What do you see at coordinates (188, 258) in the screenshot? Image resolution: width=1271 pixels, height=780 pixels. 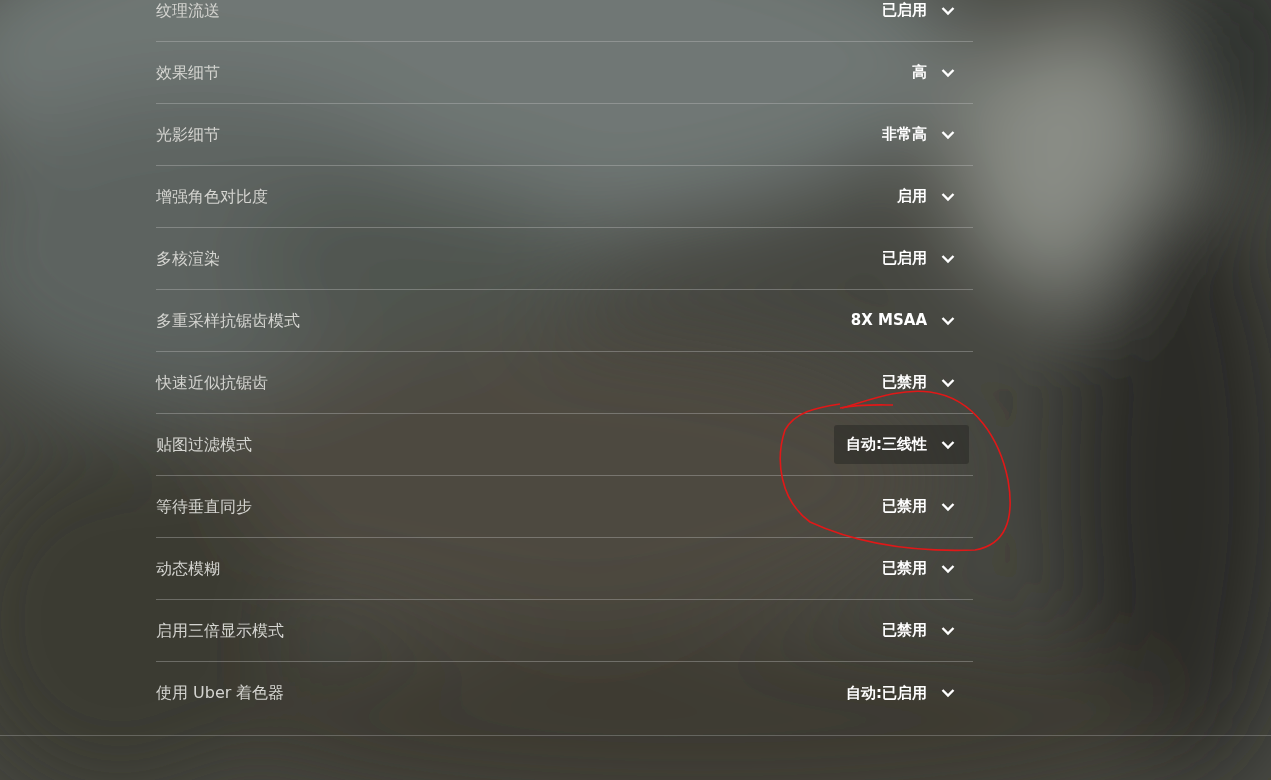 I see `setting-label: 多核渲染` at bounding box center [188, 258].